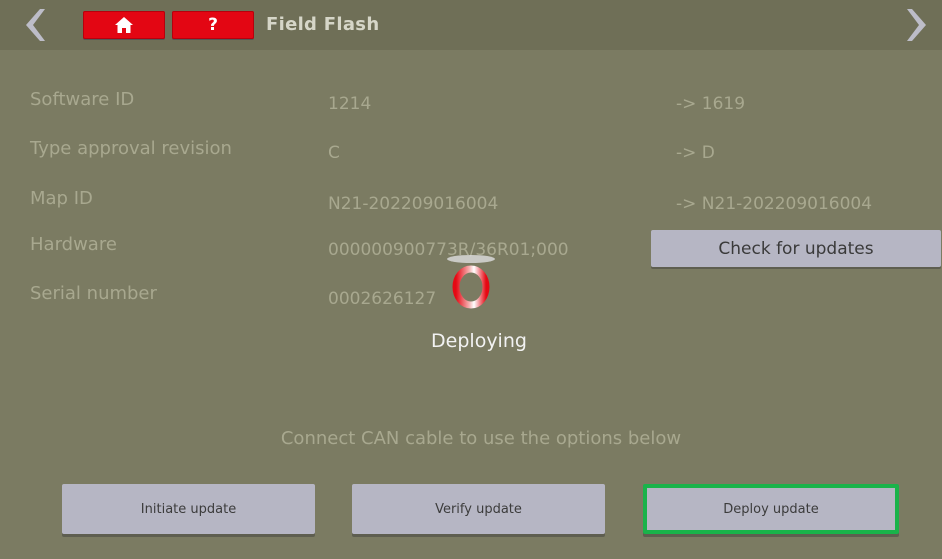 The height and width of the screenshot is (559, 942). I want to click on chevron-right-icon, so click(919, 25).